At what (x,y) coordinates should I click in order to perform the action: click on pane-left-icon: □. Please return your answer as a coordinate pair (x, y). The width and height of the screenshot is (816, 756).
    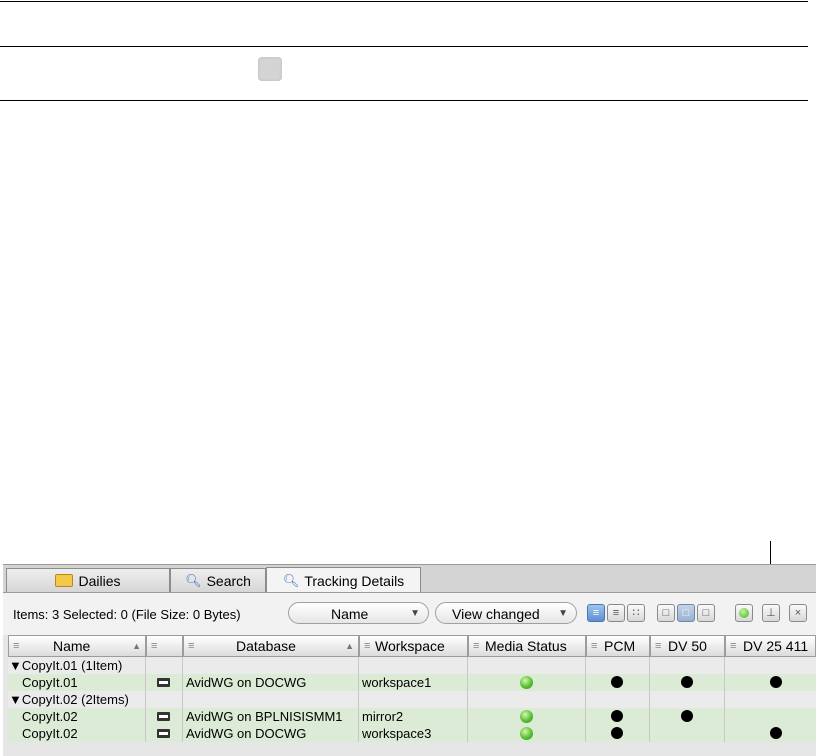
    Looking at the image, I should click on (666, 613).